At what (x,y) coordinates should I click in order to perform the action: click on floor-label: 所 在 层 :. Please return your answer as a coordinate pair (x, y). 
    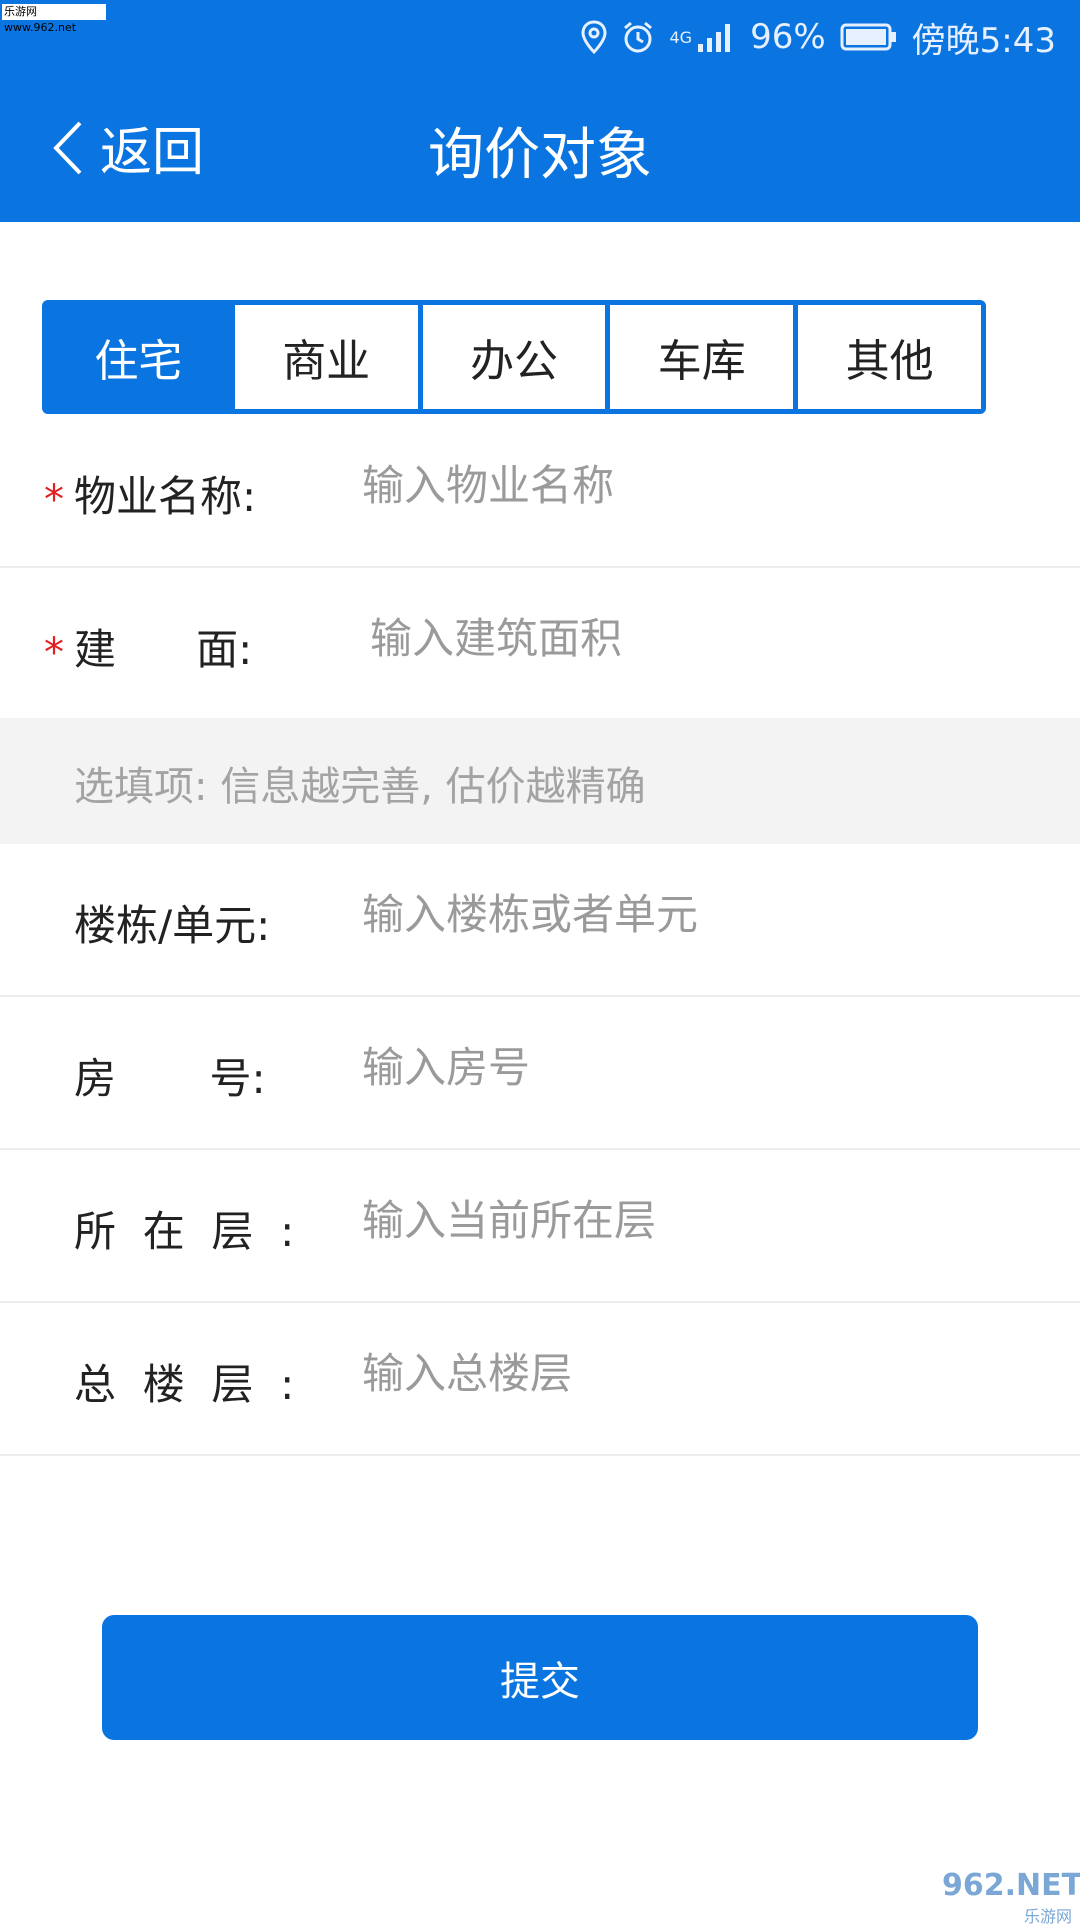
    Looking at the image, I should click on (184, 1228).